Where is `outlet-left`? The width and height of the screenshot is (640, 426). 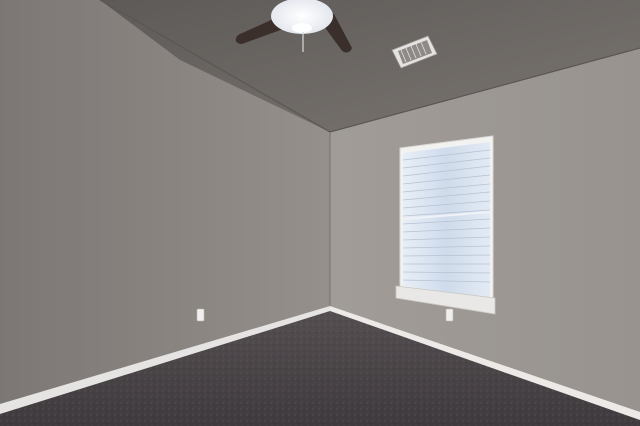 outlet-left is located at coordinates (200, 315).